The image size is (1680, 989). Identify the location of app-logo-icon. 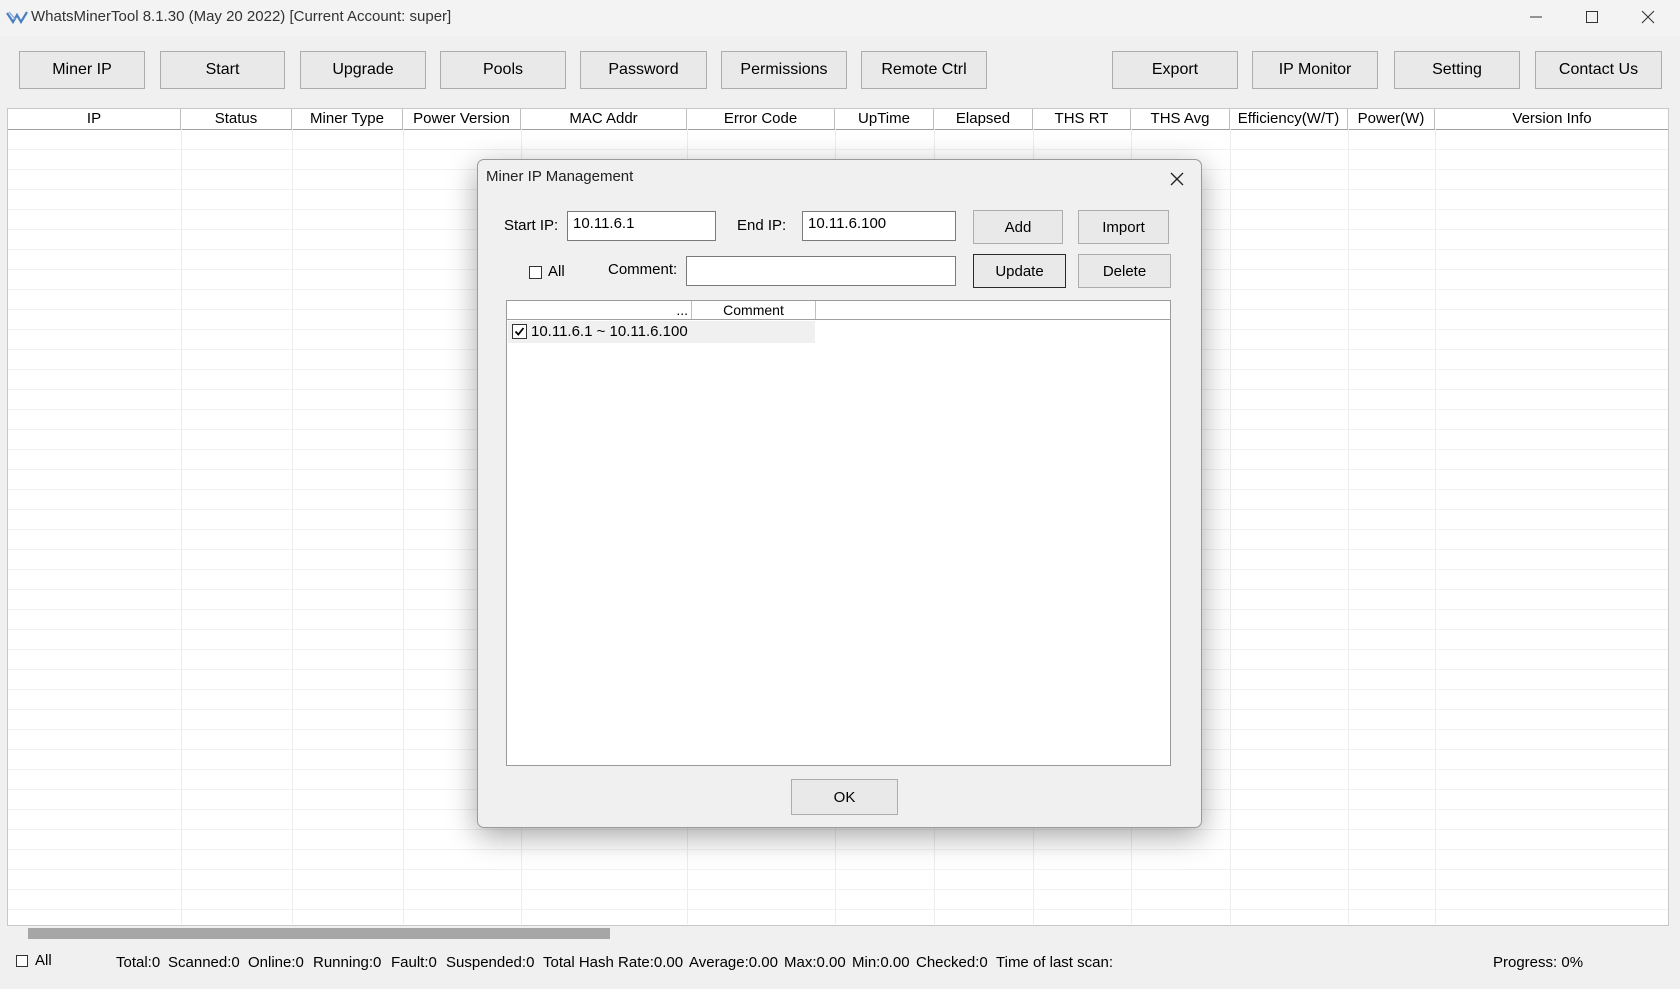
(17, 17).